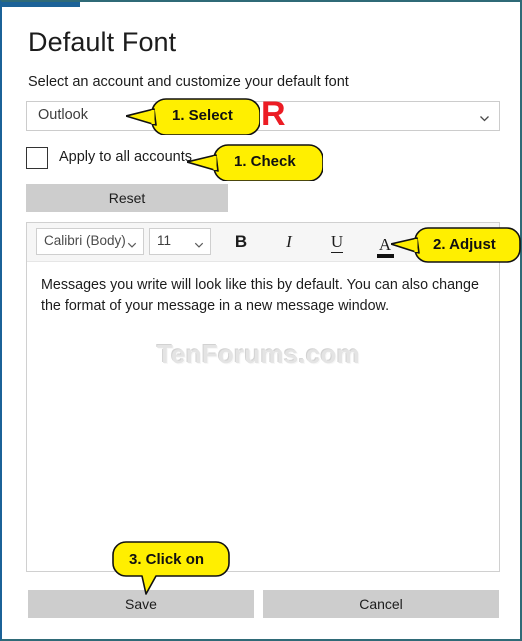 The height and width of the screenshot is (641, 522). What do you see at coordinates (381, 604) in the screenshot?
I see `cancel-button: Cancel` at bounding box center [381, 604].